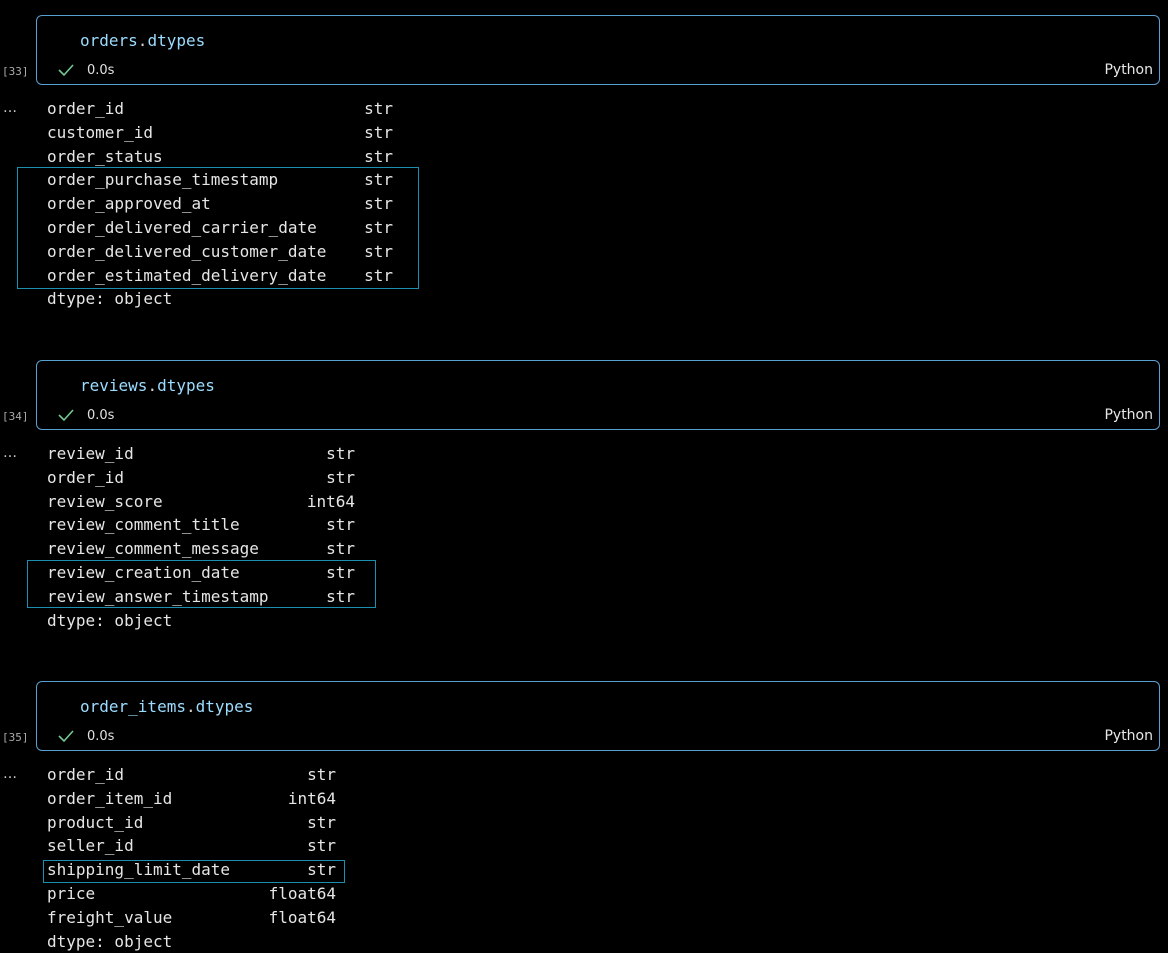 The image size is (1168, 953). I want to click on code-line: order_items.dtypes, so click(166, 707).